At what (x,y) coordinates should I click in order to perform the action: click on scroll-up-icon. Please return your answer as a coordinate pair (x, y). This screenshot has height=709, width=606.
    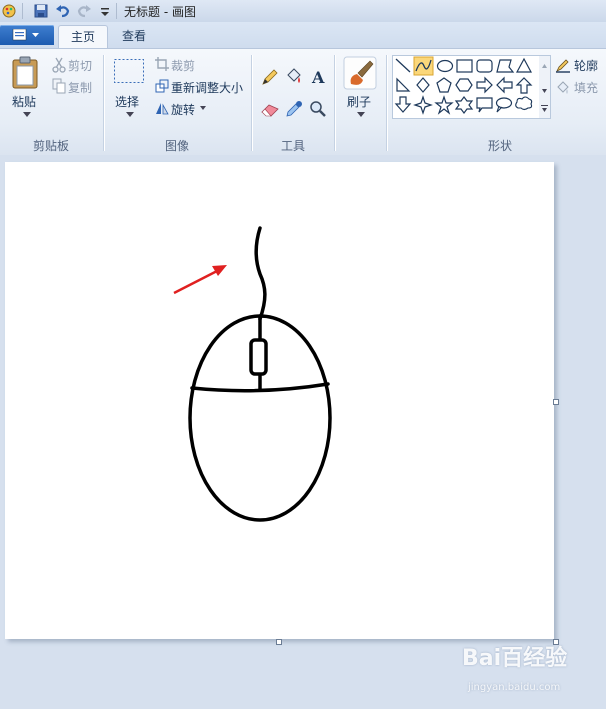
    Looking at the image, I should click on (544, 66).